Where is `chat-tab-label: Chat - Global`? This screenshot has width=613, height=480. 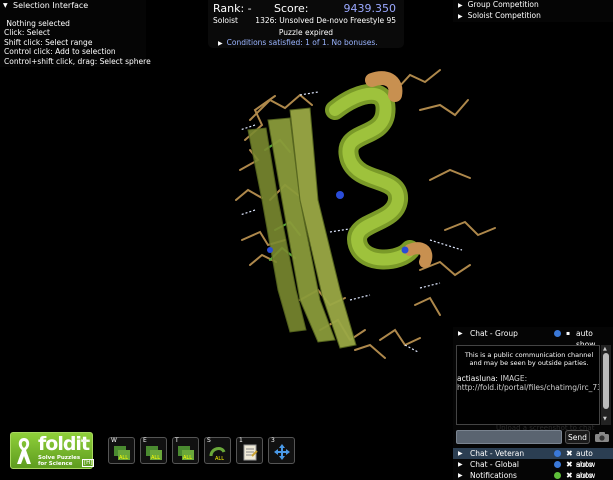 chat-tab-label: Chat - Global is located at coordinates (494, 464).